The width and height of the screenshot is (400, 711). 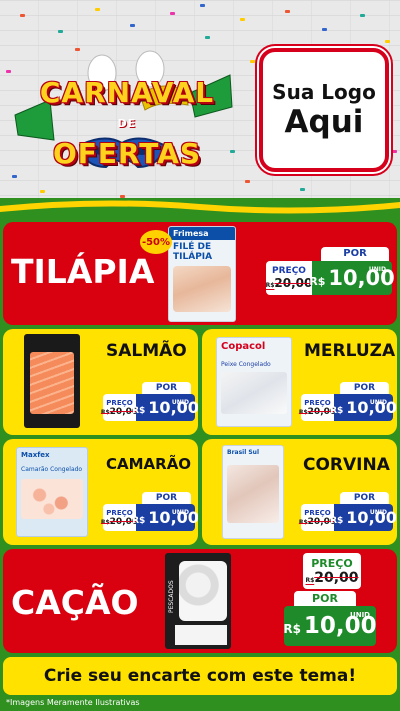 I want to click on campaign-title: CARNAVAL DE OFERTAS, so click(x=127, y=123).